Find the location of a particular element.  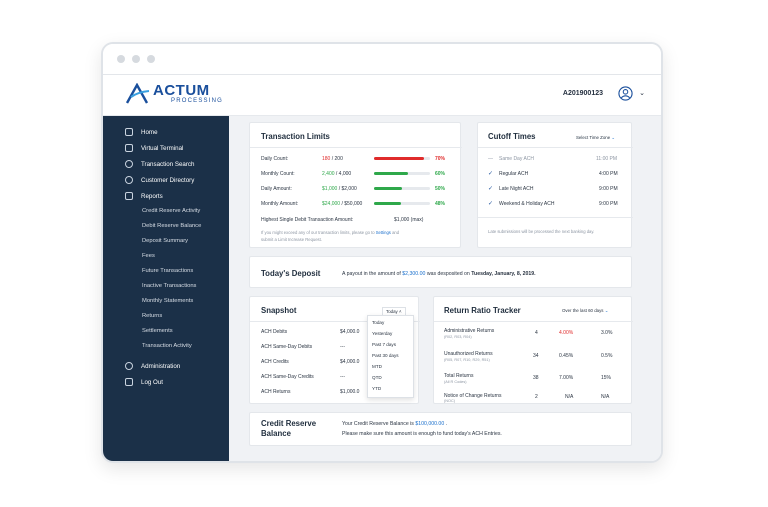

return-count: 4 is located at coordinates (536, 333).